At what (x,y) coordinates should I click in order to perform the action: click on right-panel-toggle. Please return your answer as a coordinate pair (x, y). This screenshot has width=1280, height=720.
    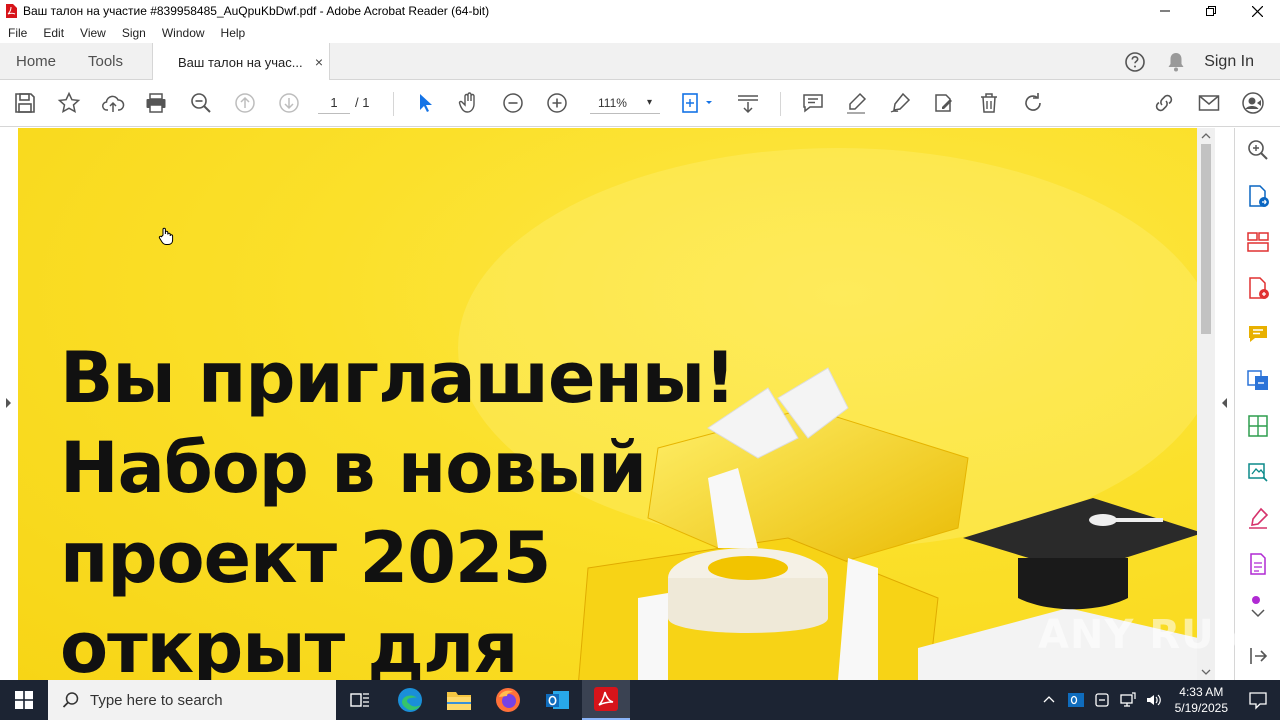
    Looking at the image, I should click on (1224, 404).